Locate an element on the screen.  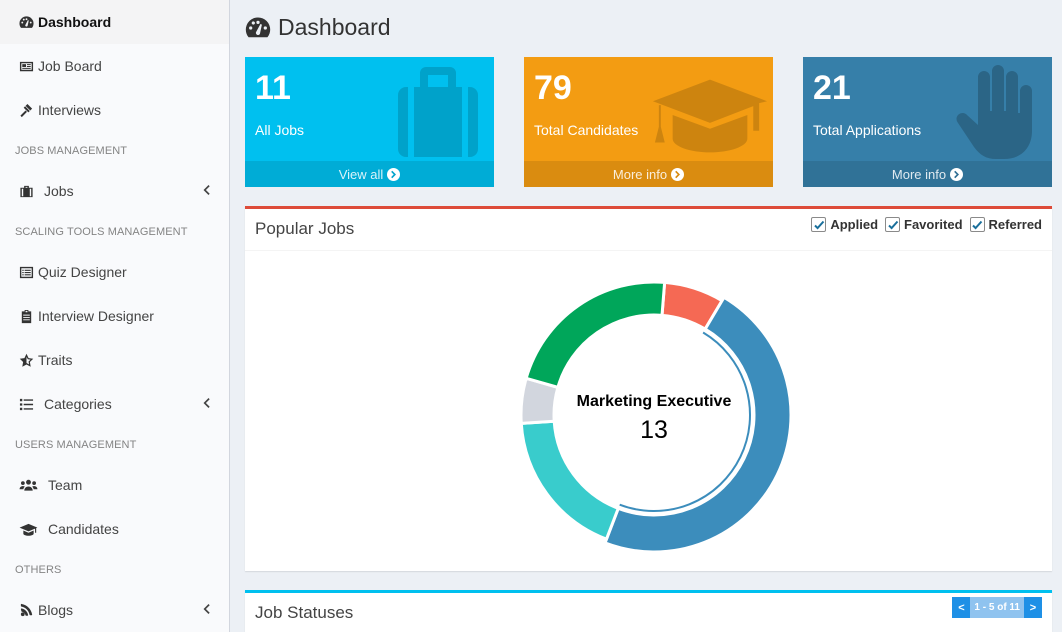
filter-checkboxes: Applied Favorited Referred is located at coordinates (926, 224).